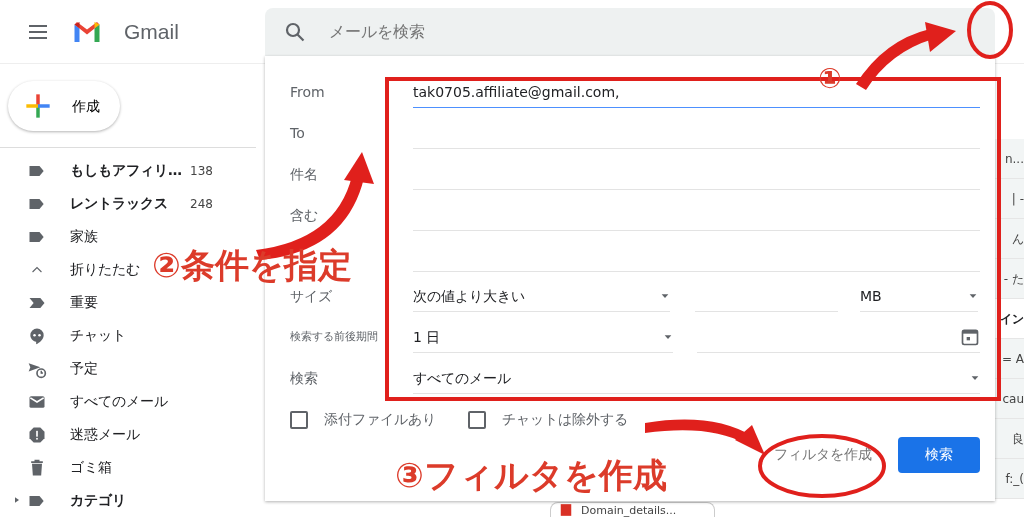 This screenshot has height=518, width=1024. Describe the element at coordinates (696, 378) in the screenshot. I see `scope-select: すべてのメール` at that location.